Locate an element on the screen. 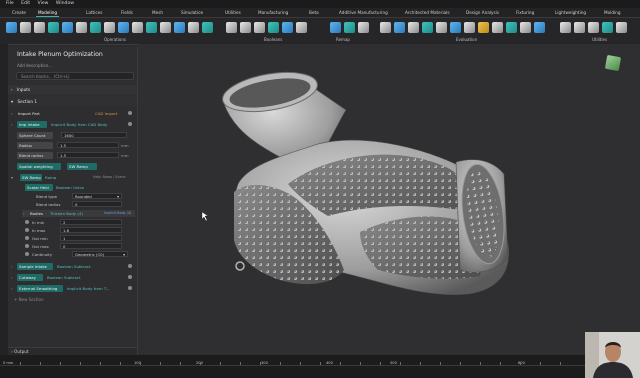  subtract-icon is located at coordinates (245, 27).